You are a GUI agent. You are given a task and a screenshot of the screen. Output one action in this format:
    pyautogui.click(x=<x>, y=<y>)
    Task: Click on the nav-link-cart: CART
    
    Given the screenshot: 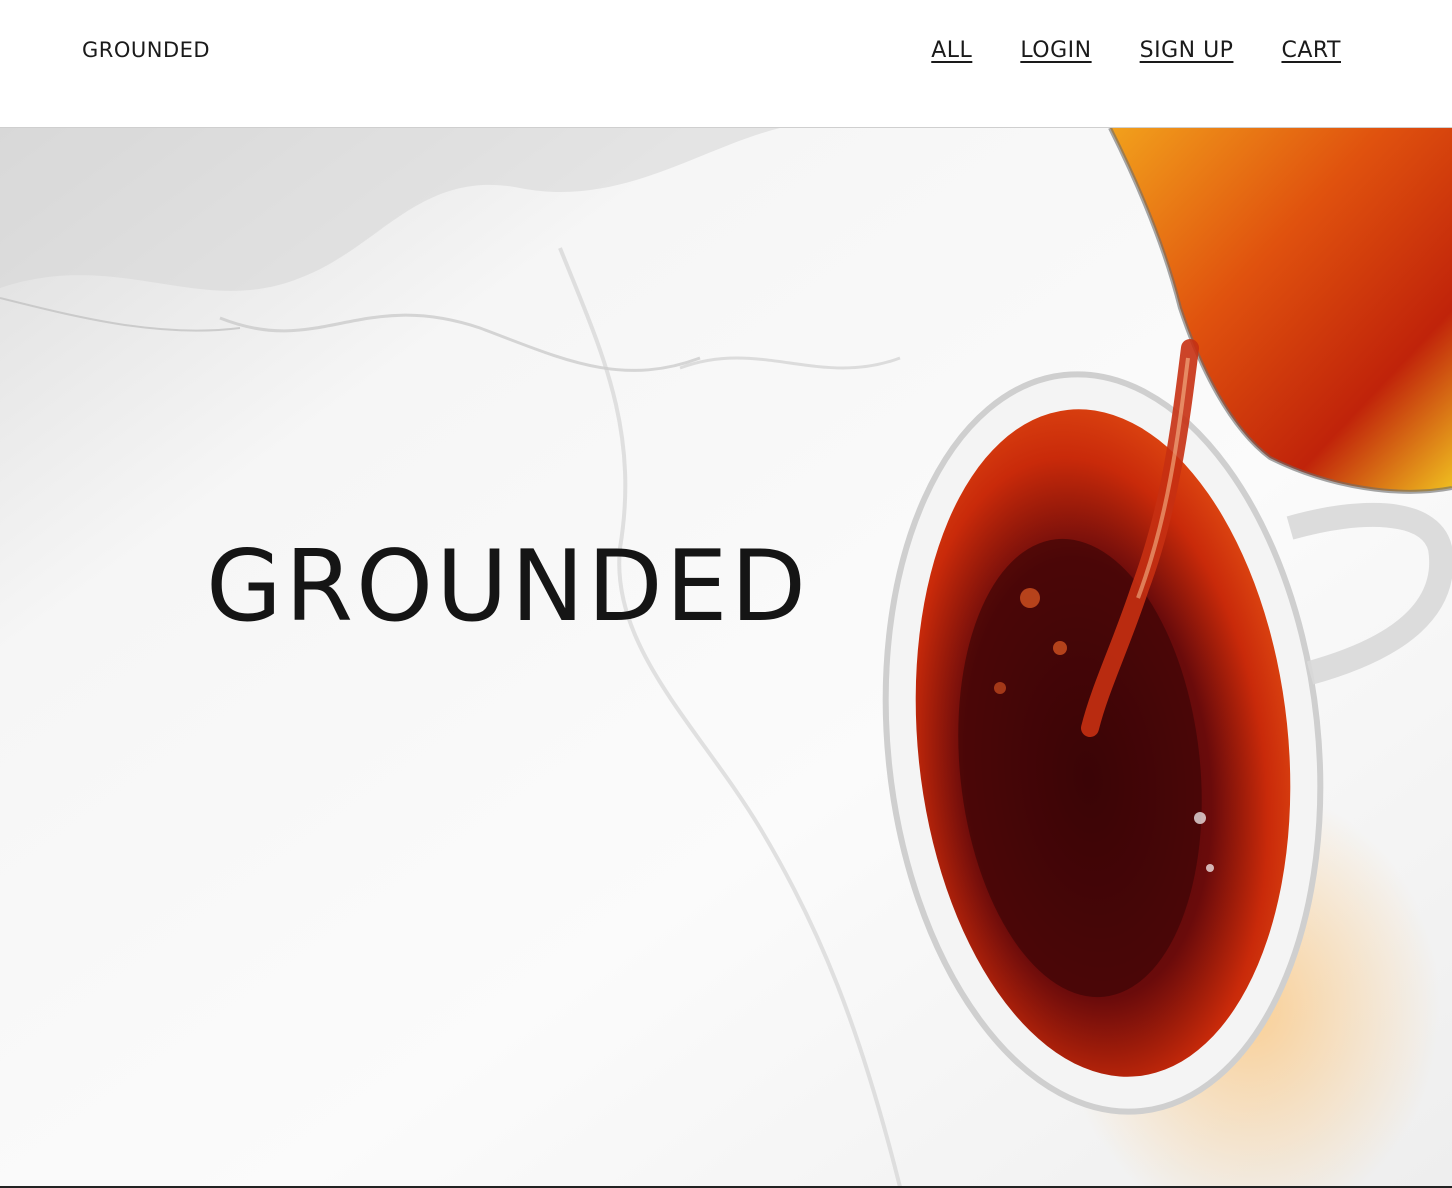 What is the action you would take?
    pyautogui.click(x=1311, y=50)
    